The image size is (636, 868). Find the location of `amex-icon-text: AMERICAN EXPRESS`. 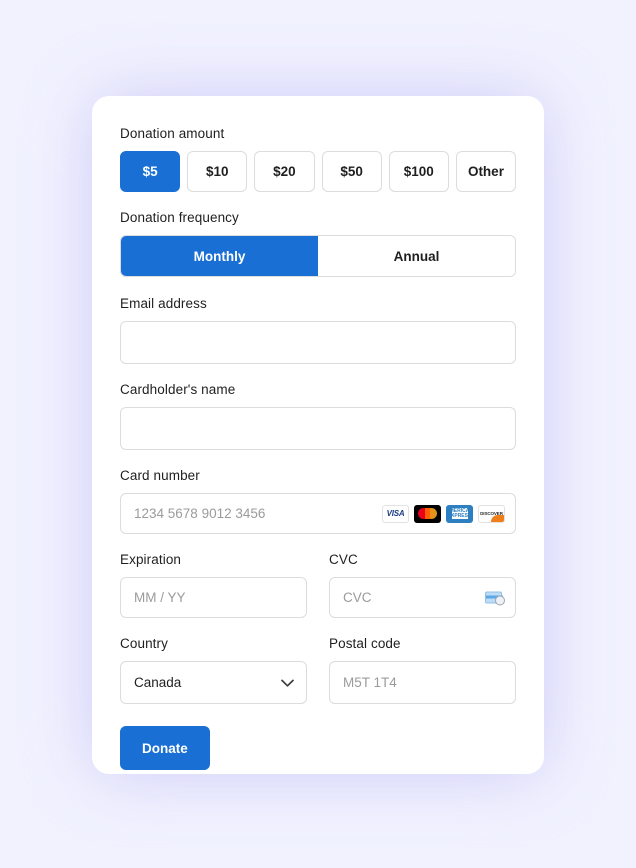

amex-icon-text: AMERICAN EXPRESS is located at coordinates (459, 513).